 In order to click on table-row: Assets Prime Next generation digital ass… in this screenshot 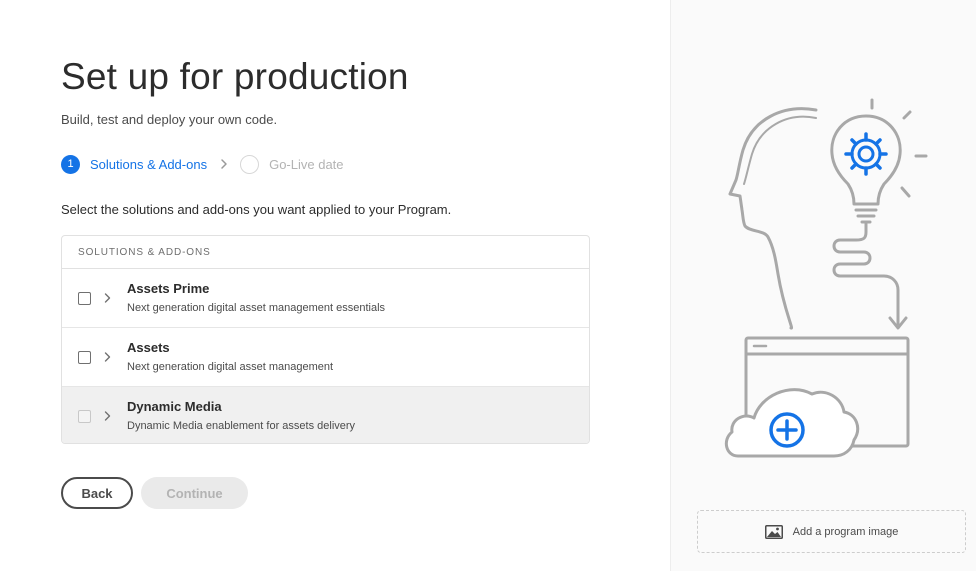, I will do `click(325, 298)`.